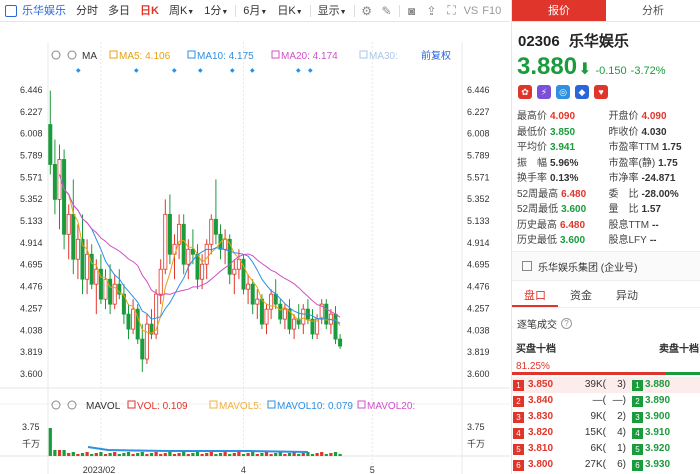  What do you see at coordinates (532, 163) in the screenshot?
I see `stat-key: 振 幅` at bounding box center [532, 163].